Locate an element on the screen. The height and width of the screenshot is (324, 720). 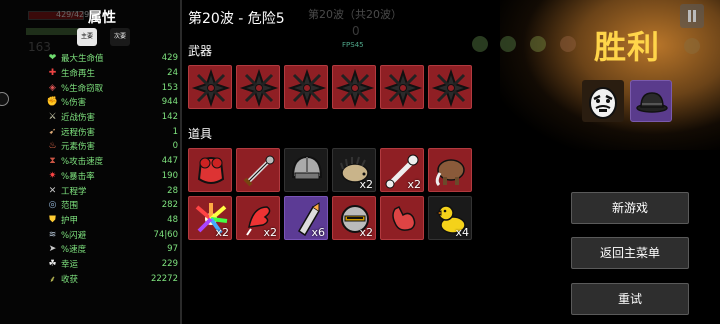
stat-label: 元素伤害 is located at coordinates (78, 147).